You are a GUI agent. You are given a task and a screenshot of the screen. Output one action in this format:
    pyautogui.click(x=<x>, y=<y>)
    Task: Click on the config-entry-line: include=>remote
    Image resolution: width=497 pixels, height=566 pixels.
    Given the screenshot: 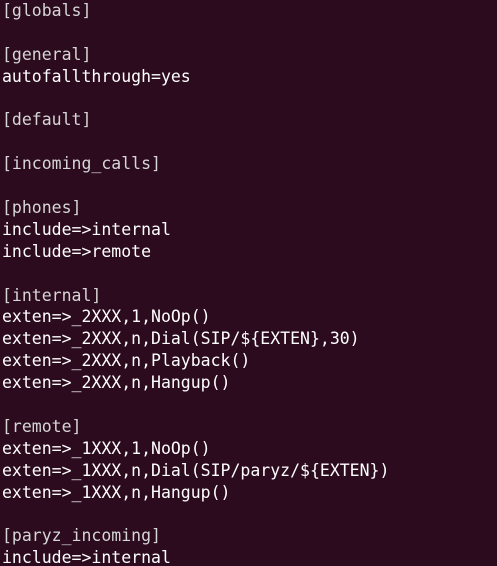 What is the action you would take?
    pyautogui.click(x=77, y=251)
    